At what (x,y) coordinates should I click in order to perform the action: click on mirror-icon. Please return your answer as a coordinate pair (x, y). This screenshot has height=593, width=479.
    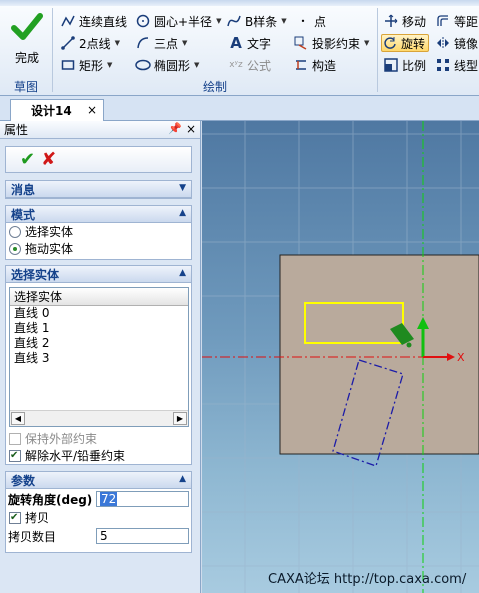
    Looking at the image, I should click on (443, 43).